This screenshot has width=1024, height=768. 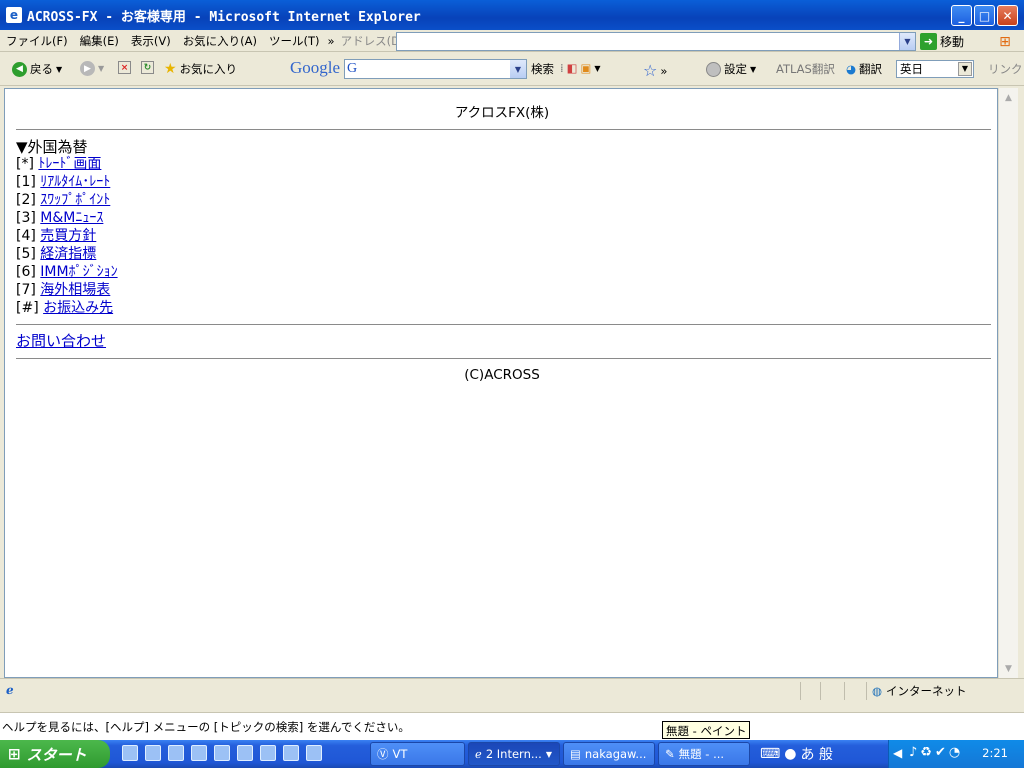 I want to click on task-internet-explorer: ℯ 2 Intern... ▼, so click(x=514, y=754).